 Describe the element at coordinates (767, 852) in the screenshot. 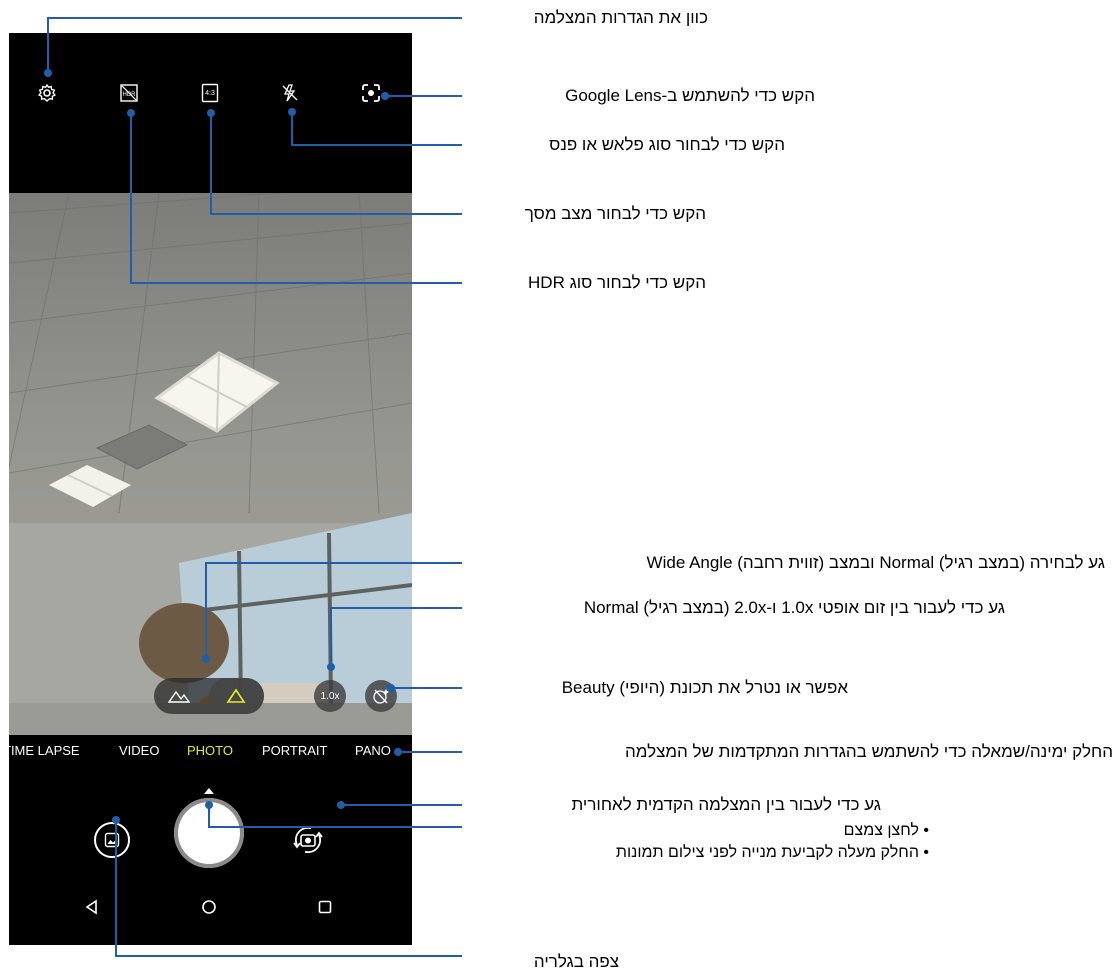

I see `callout-shutter-2: החלק מעלה לקביעת מנייה לפני צילום תמונות` at that location.